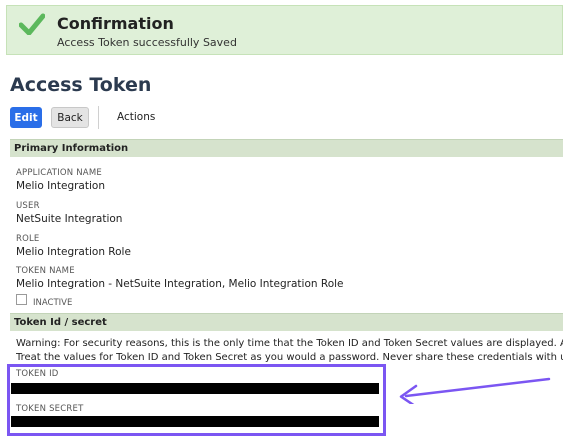 Image resolution: width=563 pixels, height=446 pixels. I want to click on application-name-value: Melio Integration, so click(60, 186).